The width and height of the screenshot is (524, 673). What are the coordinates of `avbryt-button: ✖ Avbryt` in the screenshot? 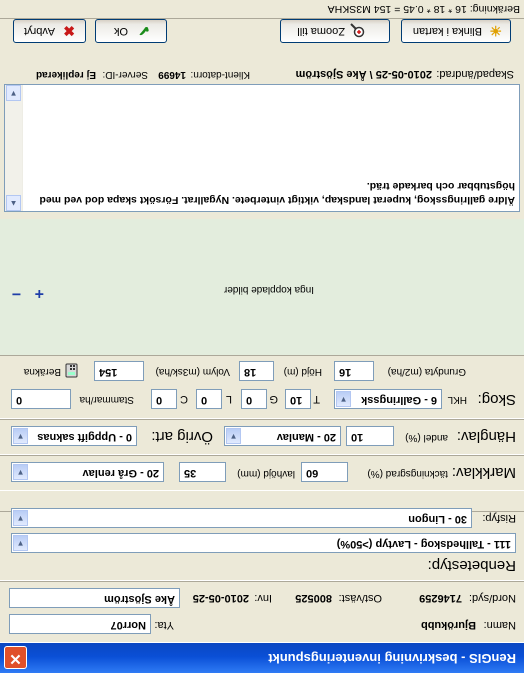 It's located at (49, 31).